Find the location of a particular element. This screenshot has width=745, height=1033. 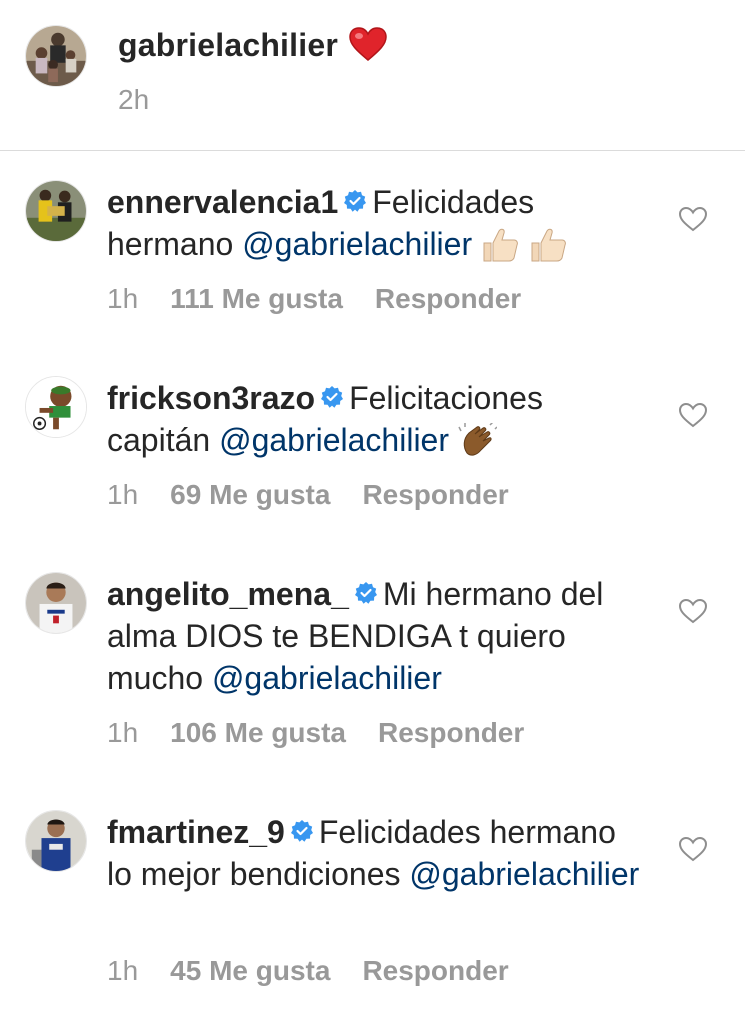

comment-meta: 1h 106 Me gusta Responder is located at coordinates (331, 733).